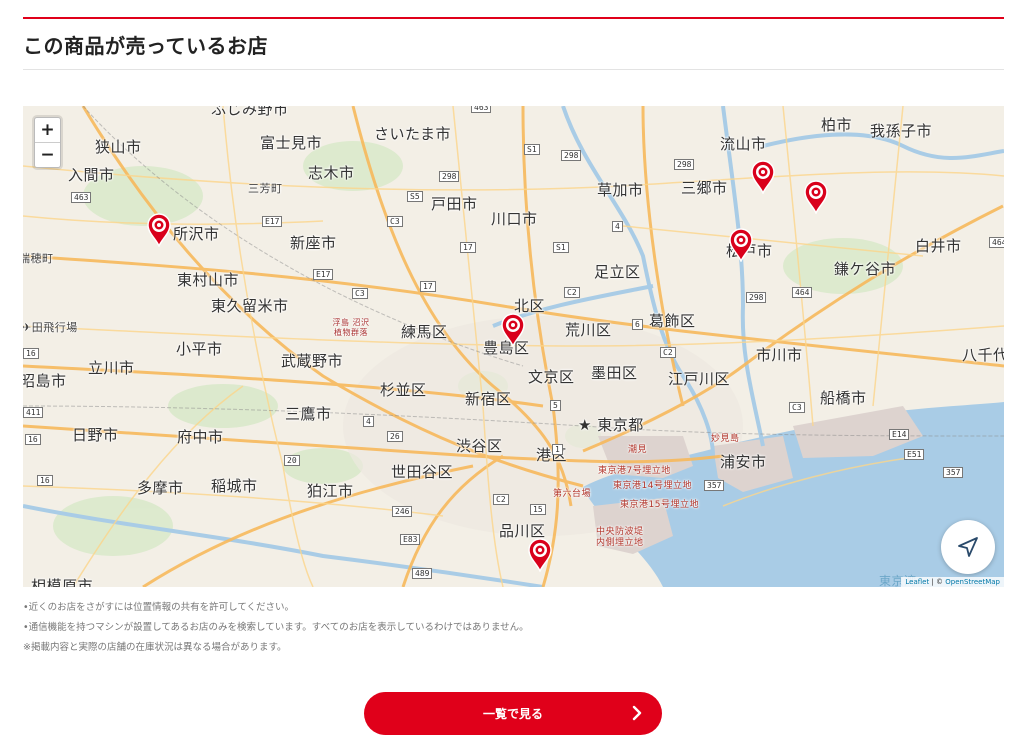  I want to click on map-label-misato: 三郷市, so click(704, 188).